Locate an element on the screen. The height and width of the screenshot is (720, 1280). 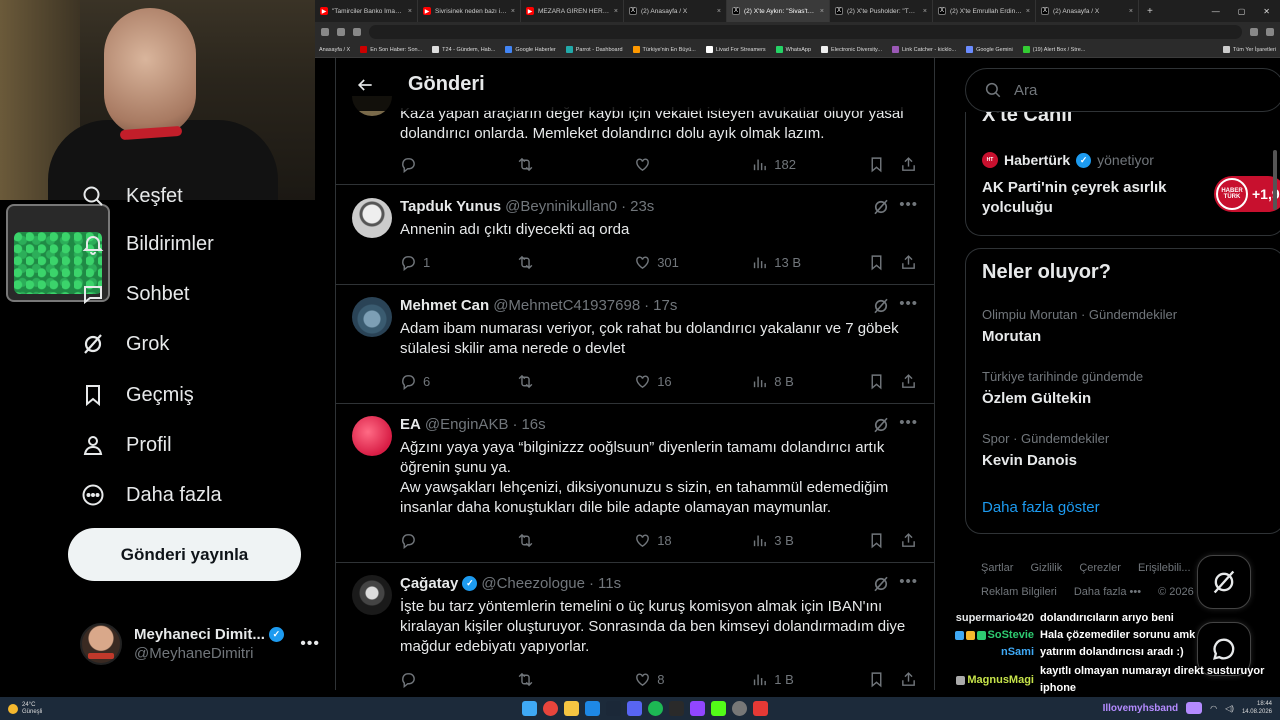
live-join-pill: HABER TÜRK +1,9 is located at coordinates (1247, 194).